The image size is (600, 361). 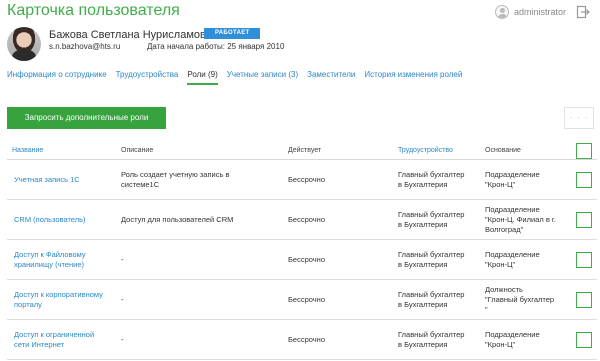 What do you see at coordinates (50, 265) in the screenshot?
I see `role-name-line: хранилищу (чтение)` at bounding box center [50, 265].